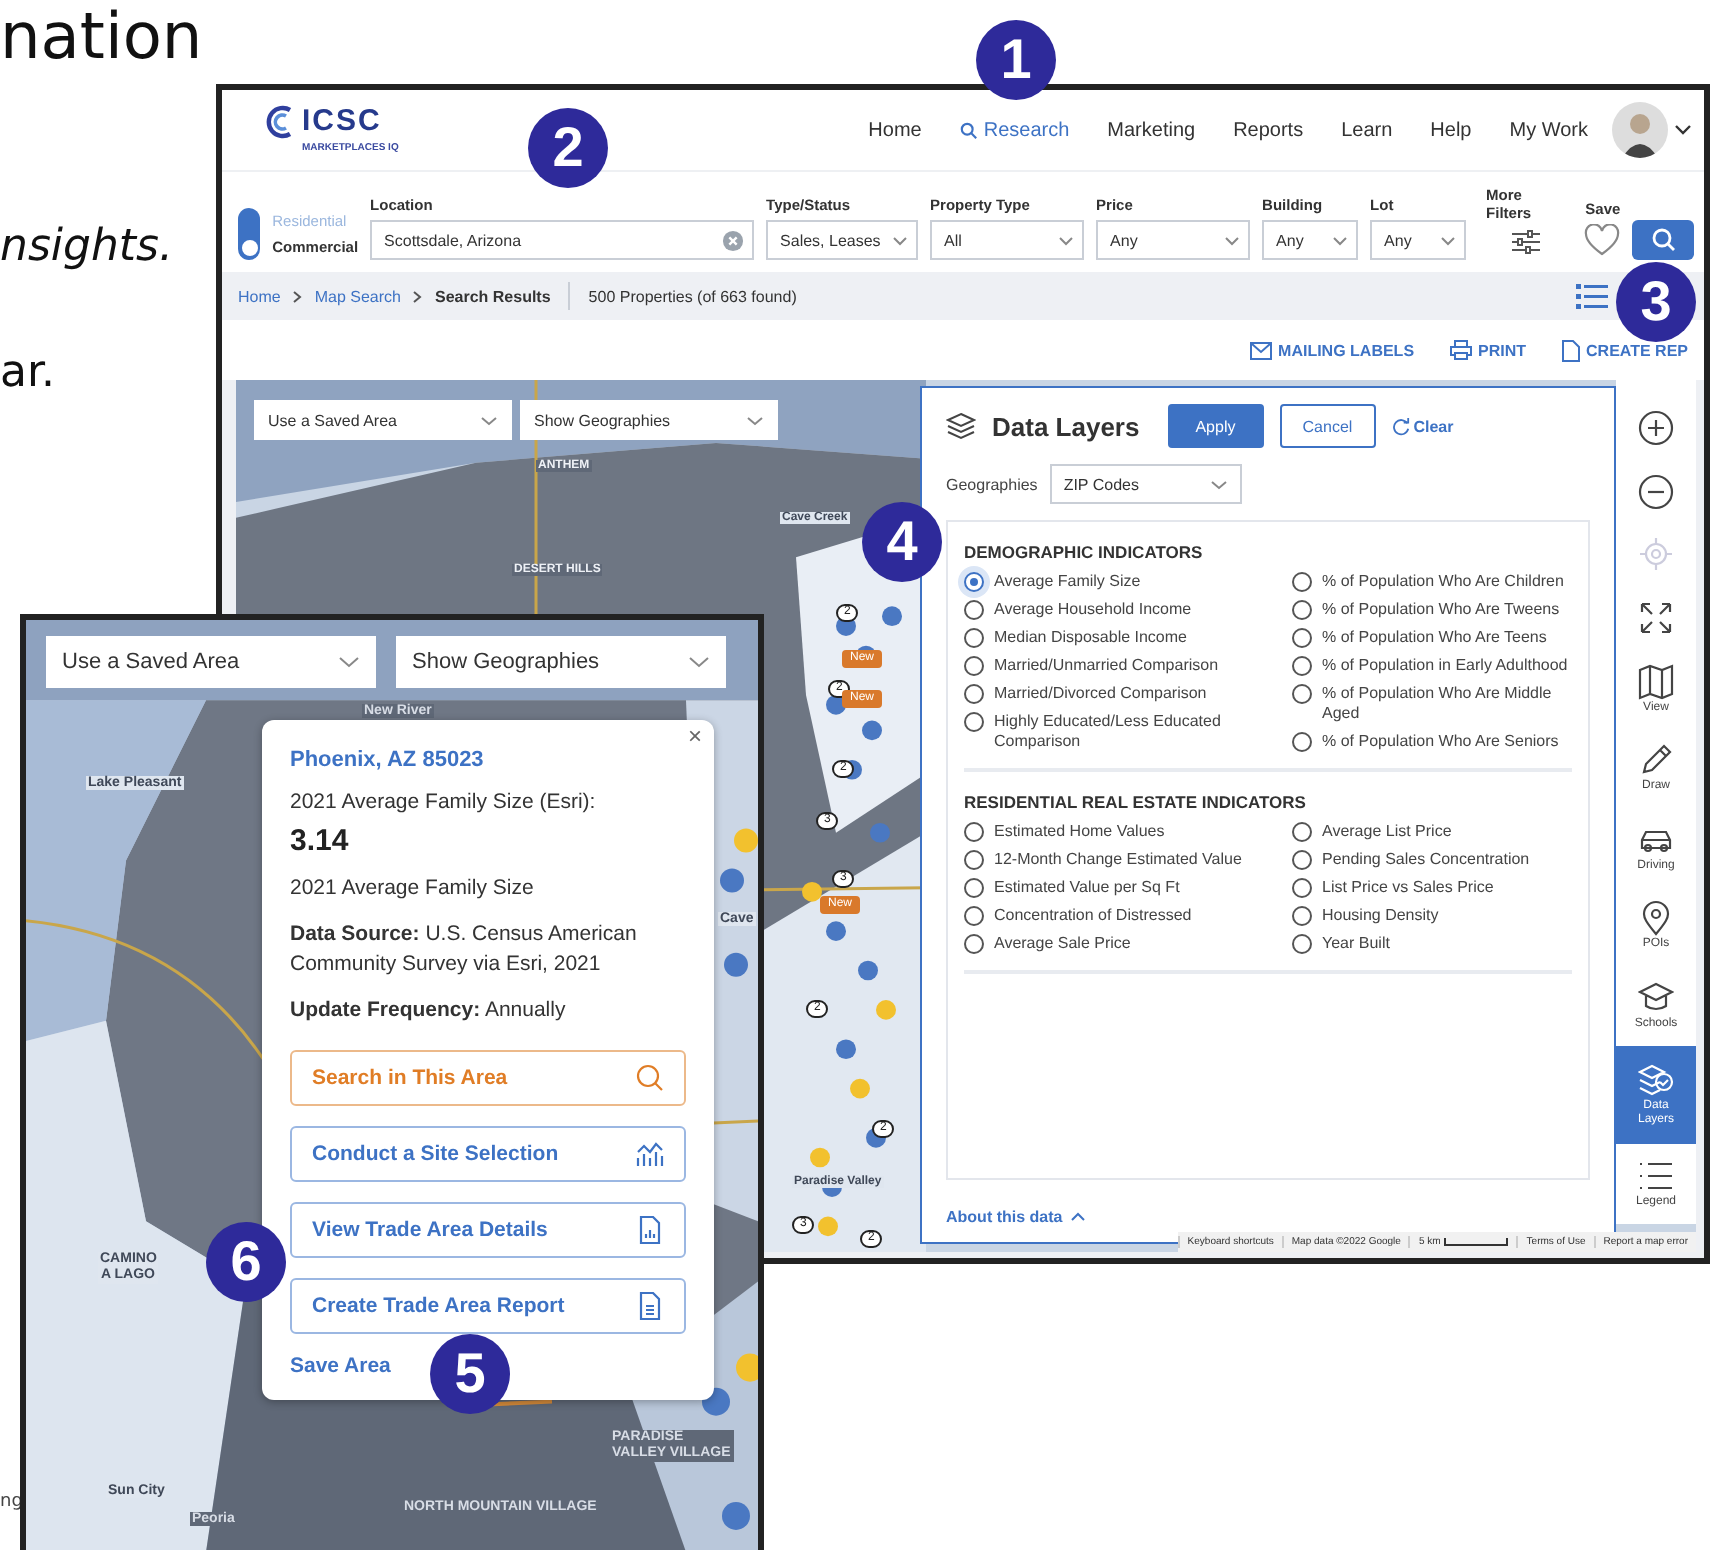 Image resolution: width=1716 pixels, height=1550 pixels. Describe the element at coordinates (259, 296) in the screenshot. I see `breadcrumb-item: Home` at that location.